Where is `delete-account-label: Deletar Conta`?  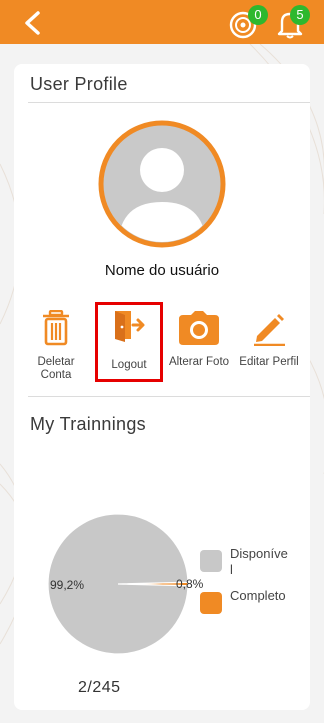
delete-account-label: Deletar Conta is located at coordinates (56, 368).